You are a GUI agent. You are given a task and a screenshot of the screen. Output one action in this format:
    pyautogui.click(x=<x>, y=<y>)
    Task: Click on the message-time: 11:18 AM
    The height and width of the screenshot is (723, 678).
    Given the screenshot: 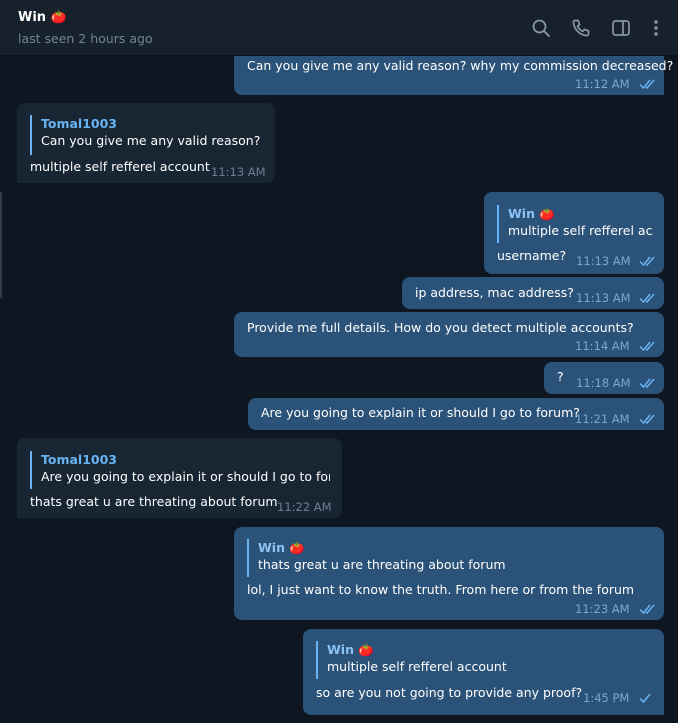 What is the action you would take?
    pyautogui.click(x=603, y=383)
    